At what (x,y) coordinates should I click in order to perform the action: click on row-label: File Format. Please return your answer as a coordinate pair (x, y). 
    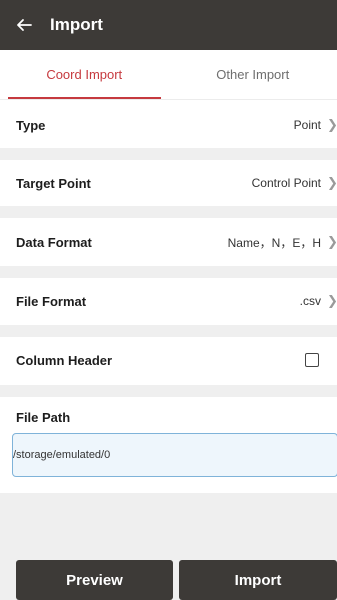
    Looking at the image, I should click on (51, 301).